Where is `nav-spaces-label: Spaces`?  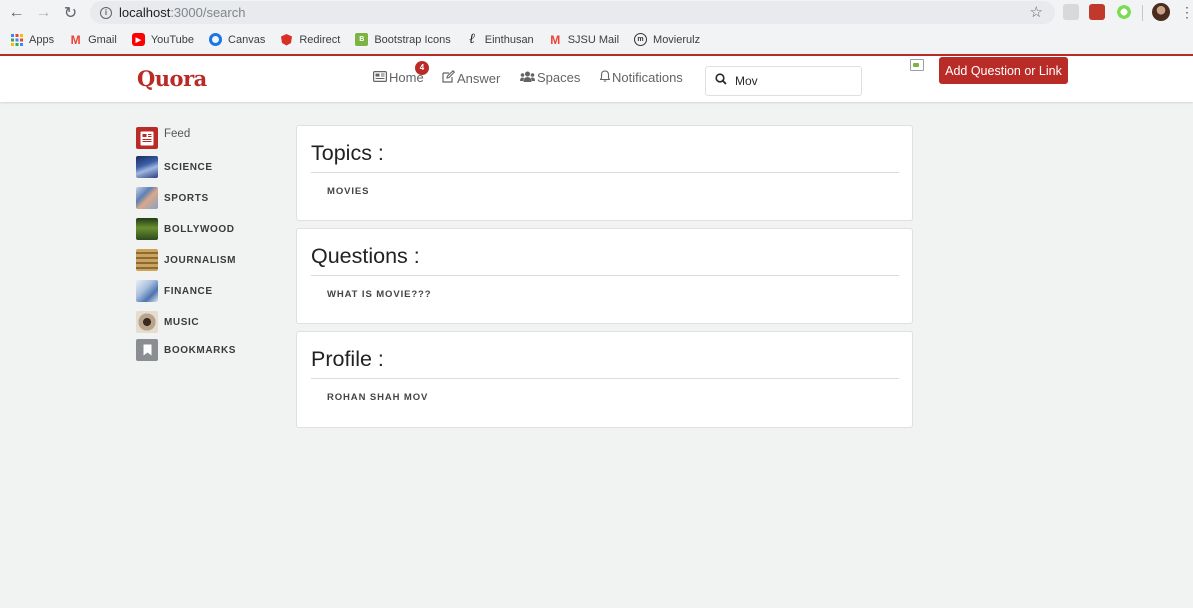 nav-spaces-label: Spaces is located at coordinates (559, 77).